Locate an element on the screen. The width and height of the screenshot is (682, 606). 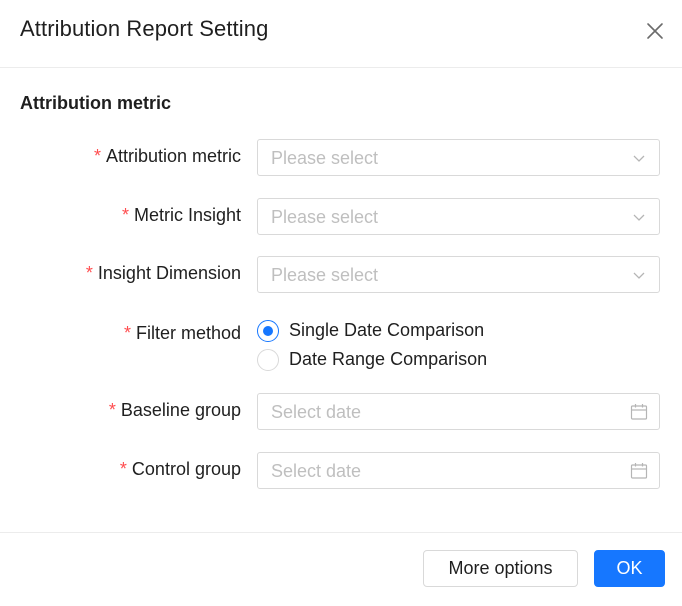
filter-method-label: * Filter method is located at coordinates (182, 333).